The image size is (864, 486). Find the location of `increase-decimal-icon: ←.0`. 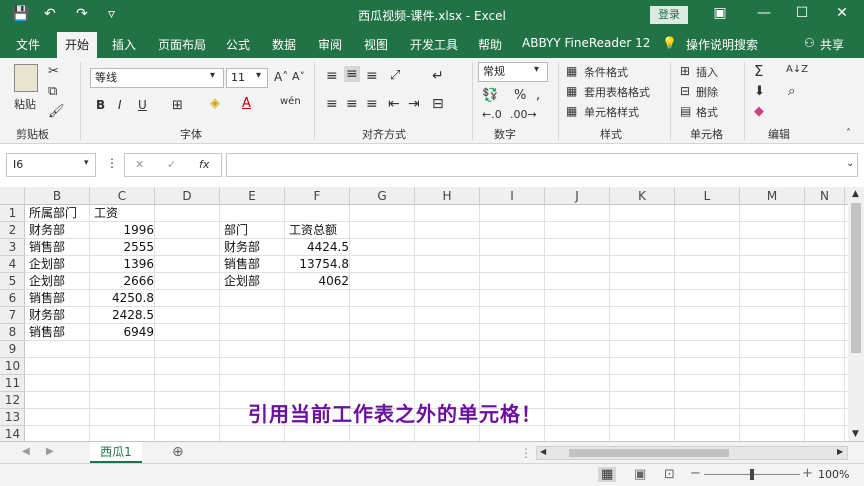

increase-decimal-icon: ←.0 is located at coordinates (492, 114).